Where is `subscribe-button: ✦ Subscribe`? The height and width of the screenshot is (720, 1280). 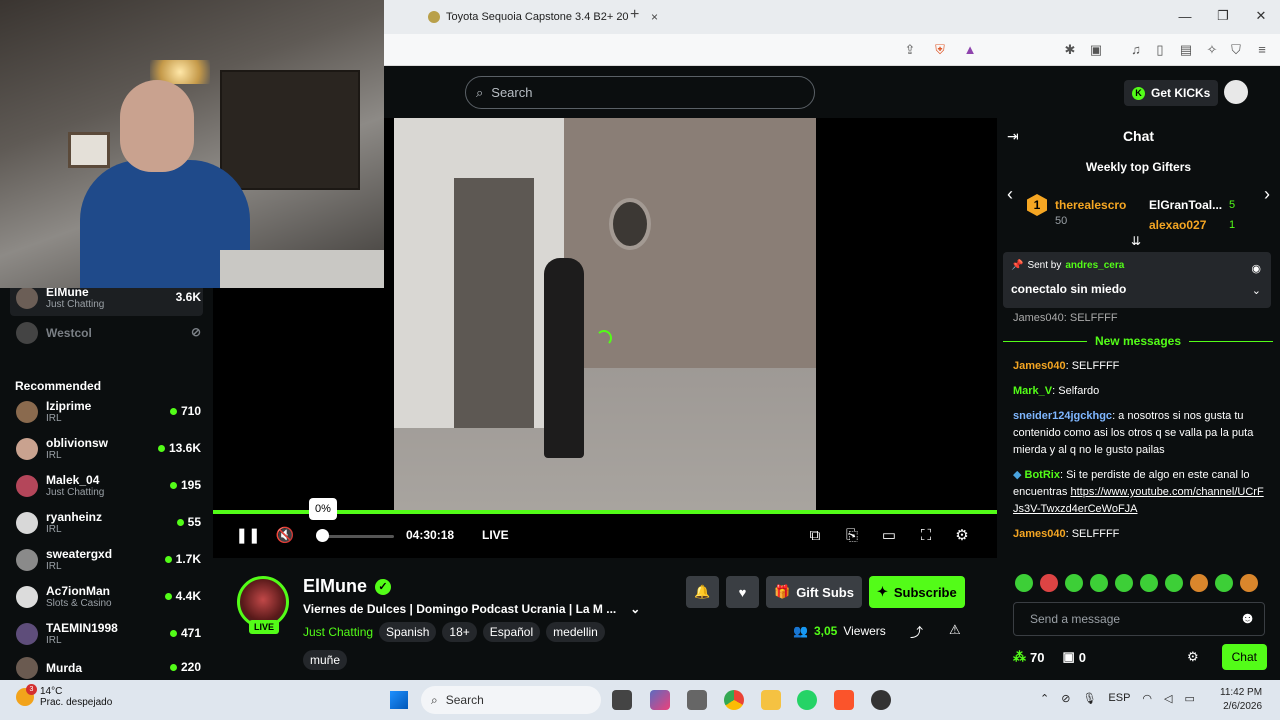 subscribe-button: ✦ Subscribe is located at coordinates (916, 592).